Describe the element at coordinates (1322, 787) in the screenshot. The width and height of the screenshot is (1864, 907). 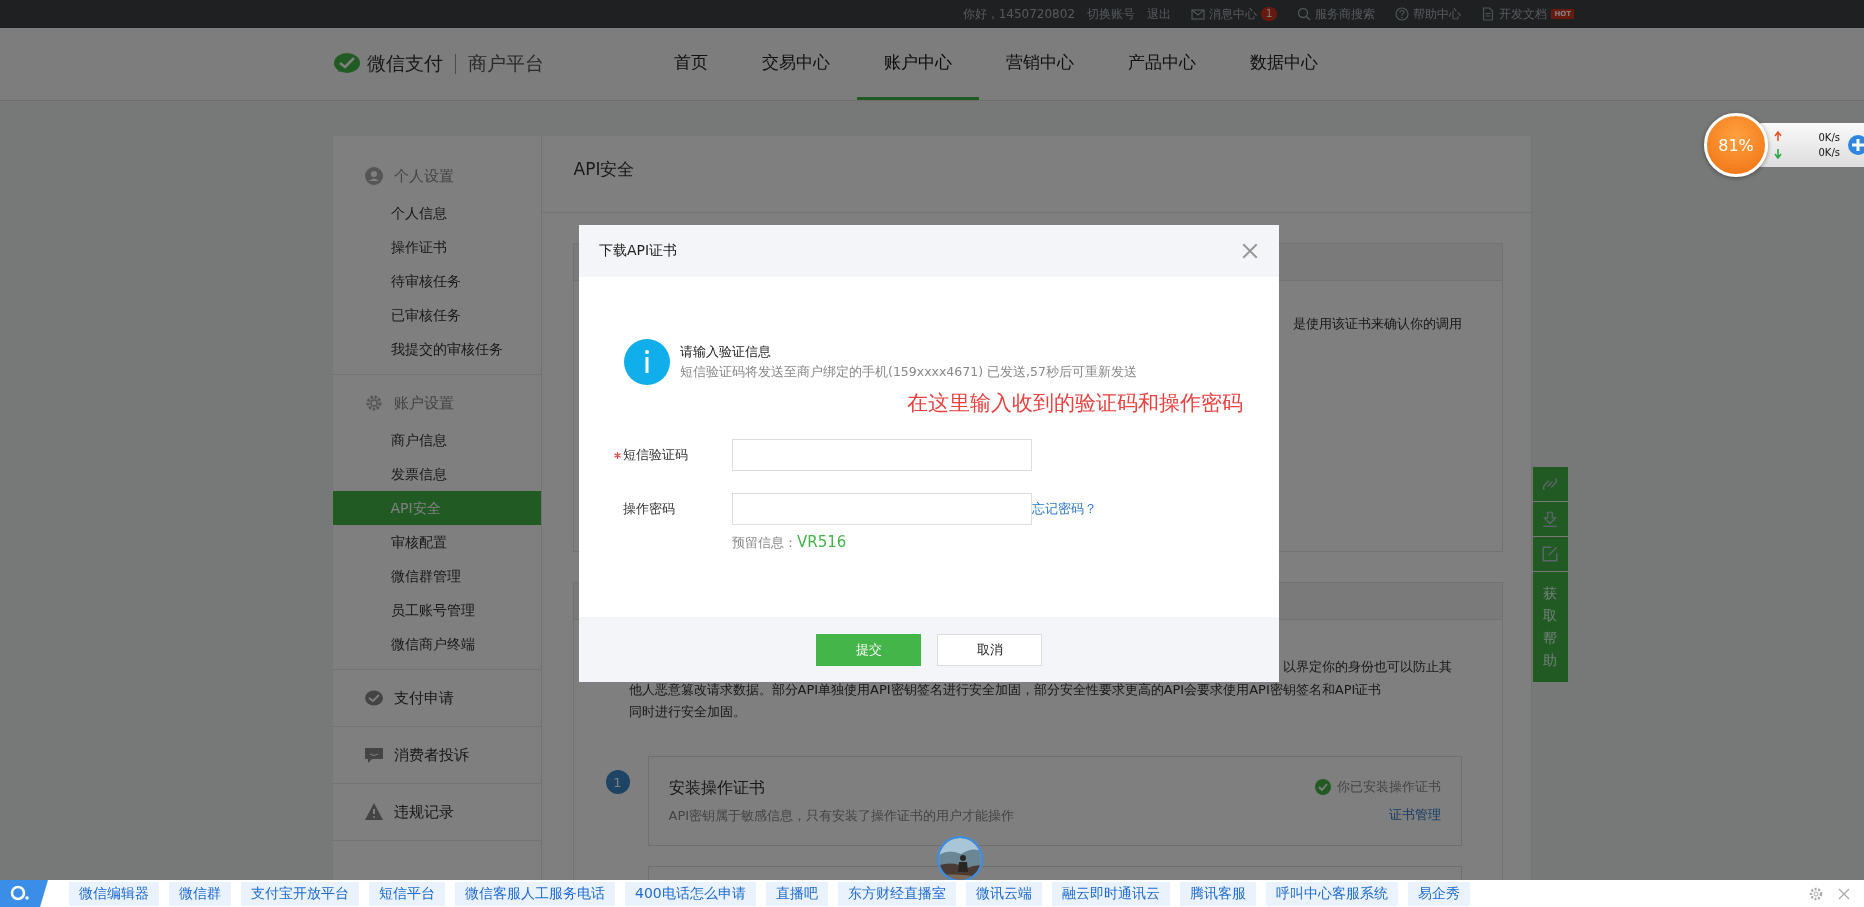
I see `check-icon` at that location.